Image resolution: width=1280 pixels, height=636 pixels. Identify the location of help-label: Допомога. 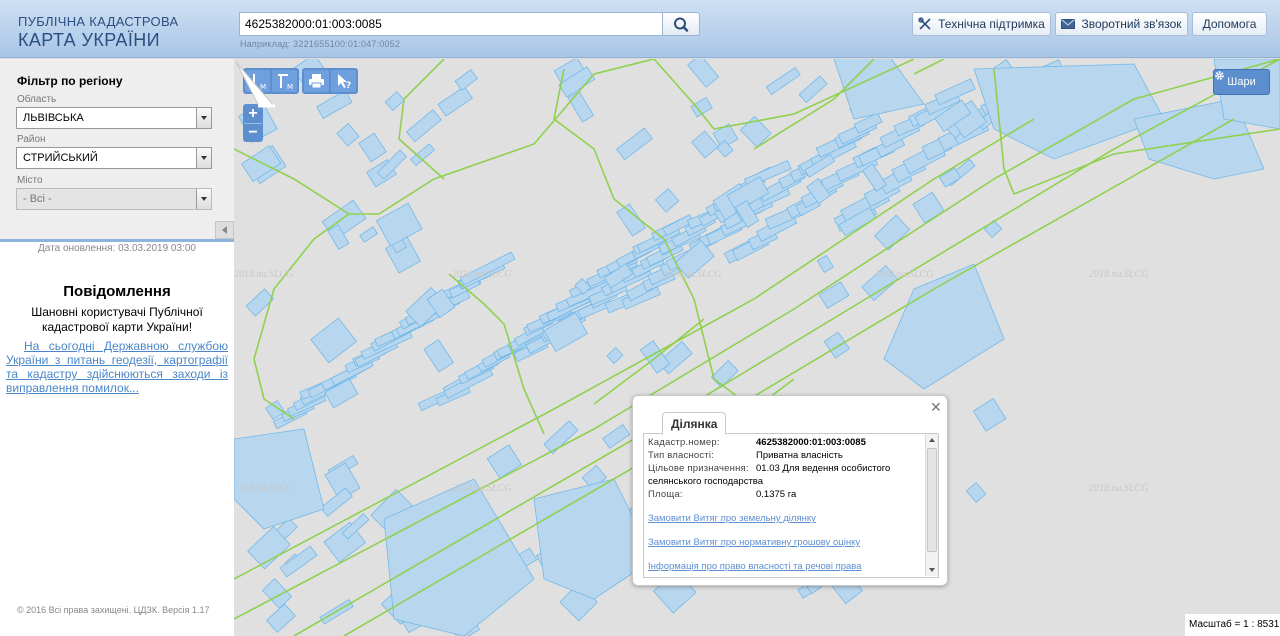
(1229, 24).